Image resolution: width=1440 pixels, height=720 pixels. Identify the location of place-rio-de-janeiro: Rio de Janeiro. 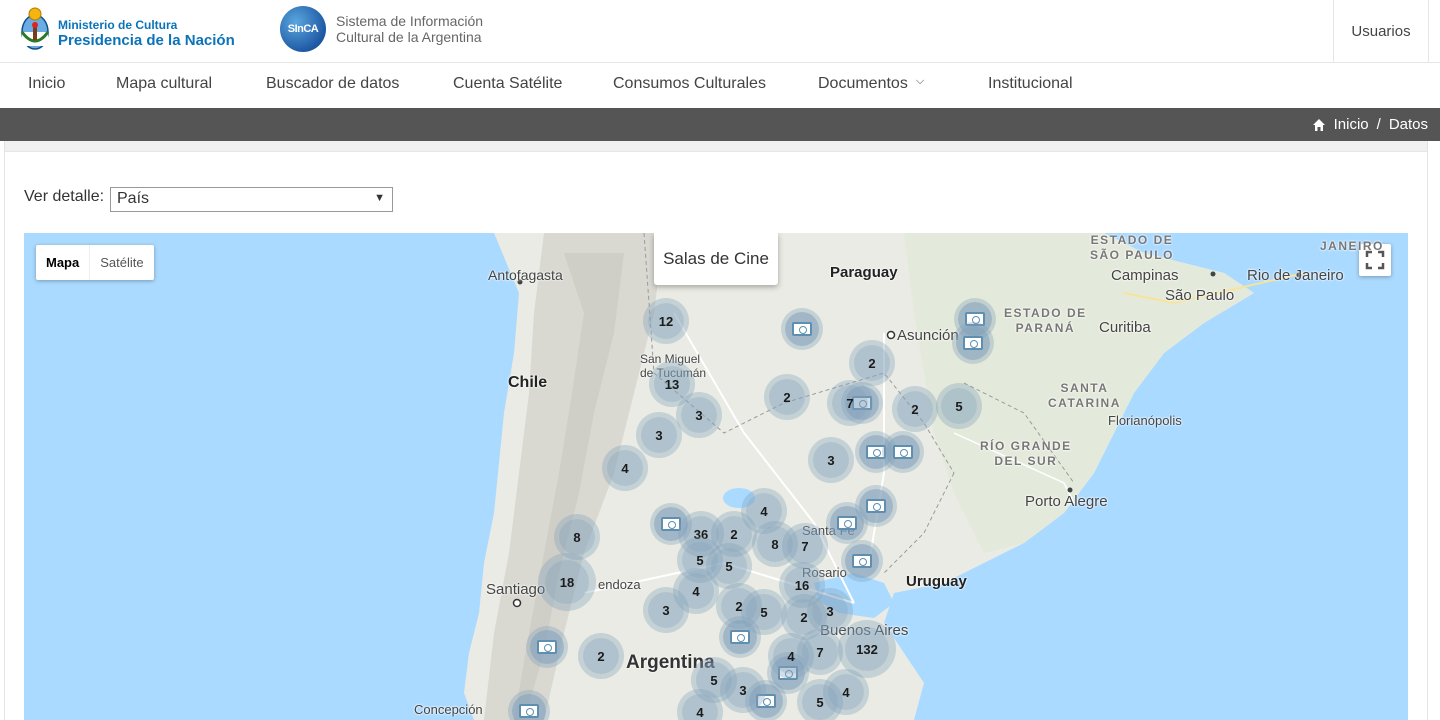
(1295, 275).